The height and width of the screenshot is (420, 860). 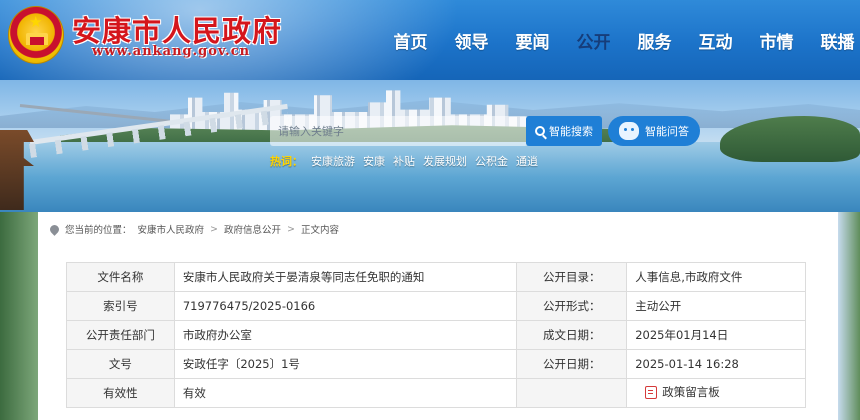 What do you see at coordinates (120, 306) in the screenshot?
I see `label-index-number: 索引号` at bounding box center [120, 306].